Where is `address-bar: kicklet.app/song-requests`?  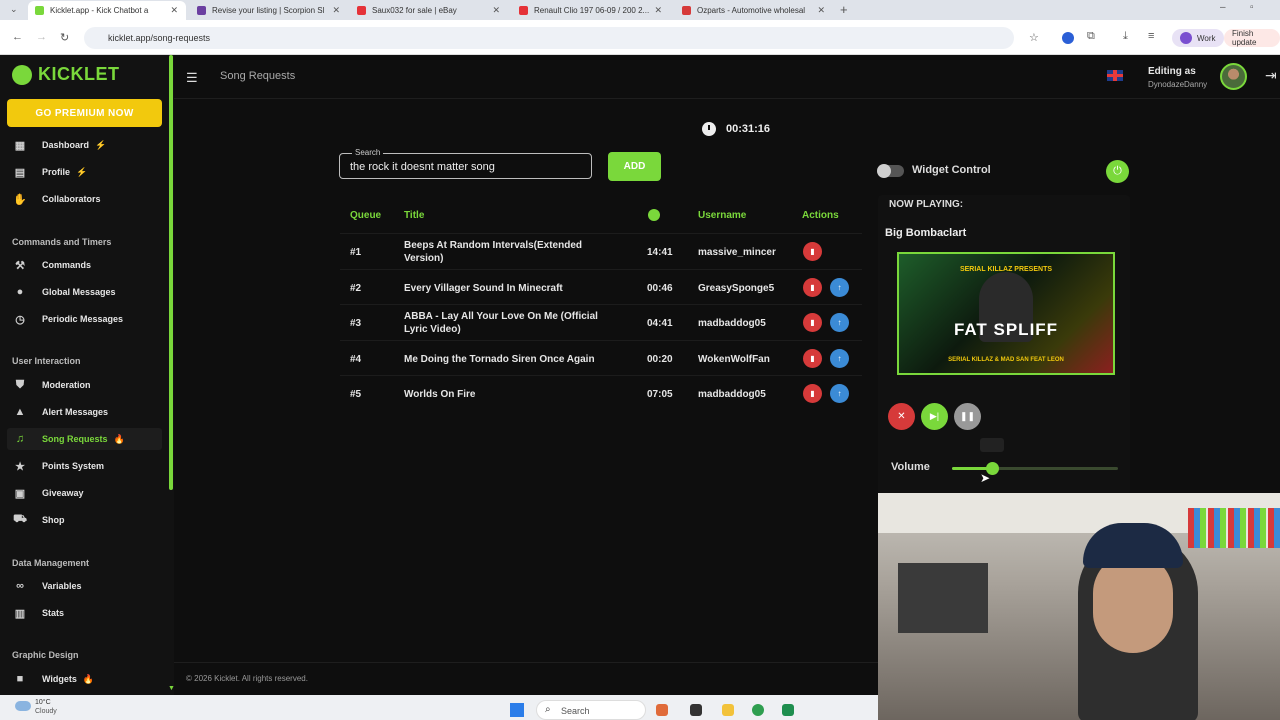 address-bar: kicklet.app/song-requests is located at coordinates (549, 38).